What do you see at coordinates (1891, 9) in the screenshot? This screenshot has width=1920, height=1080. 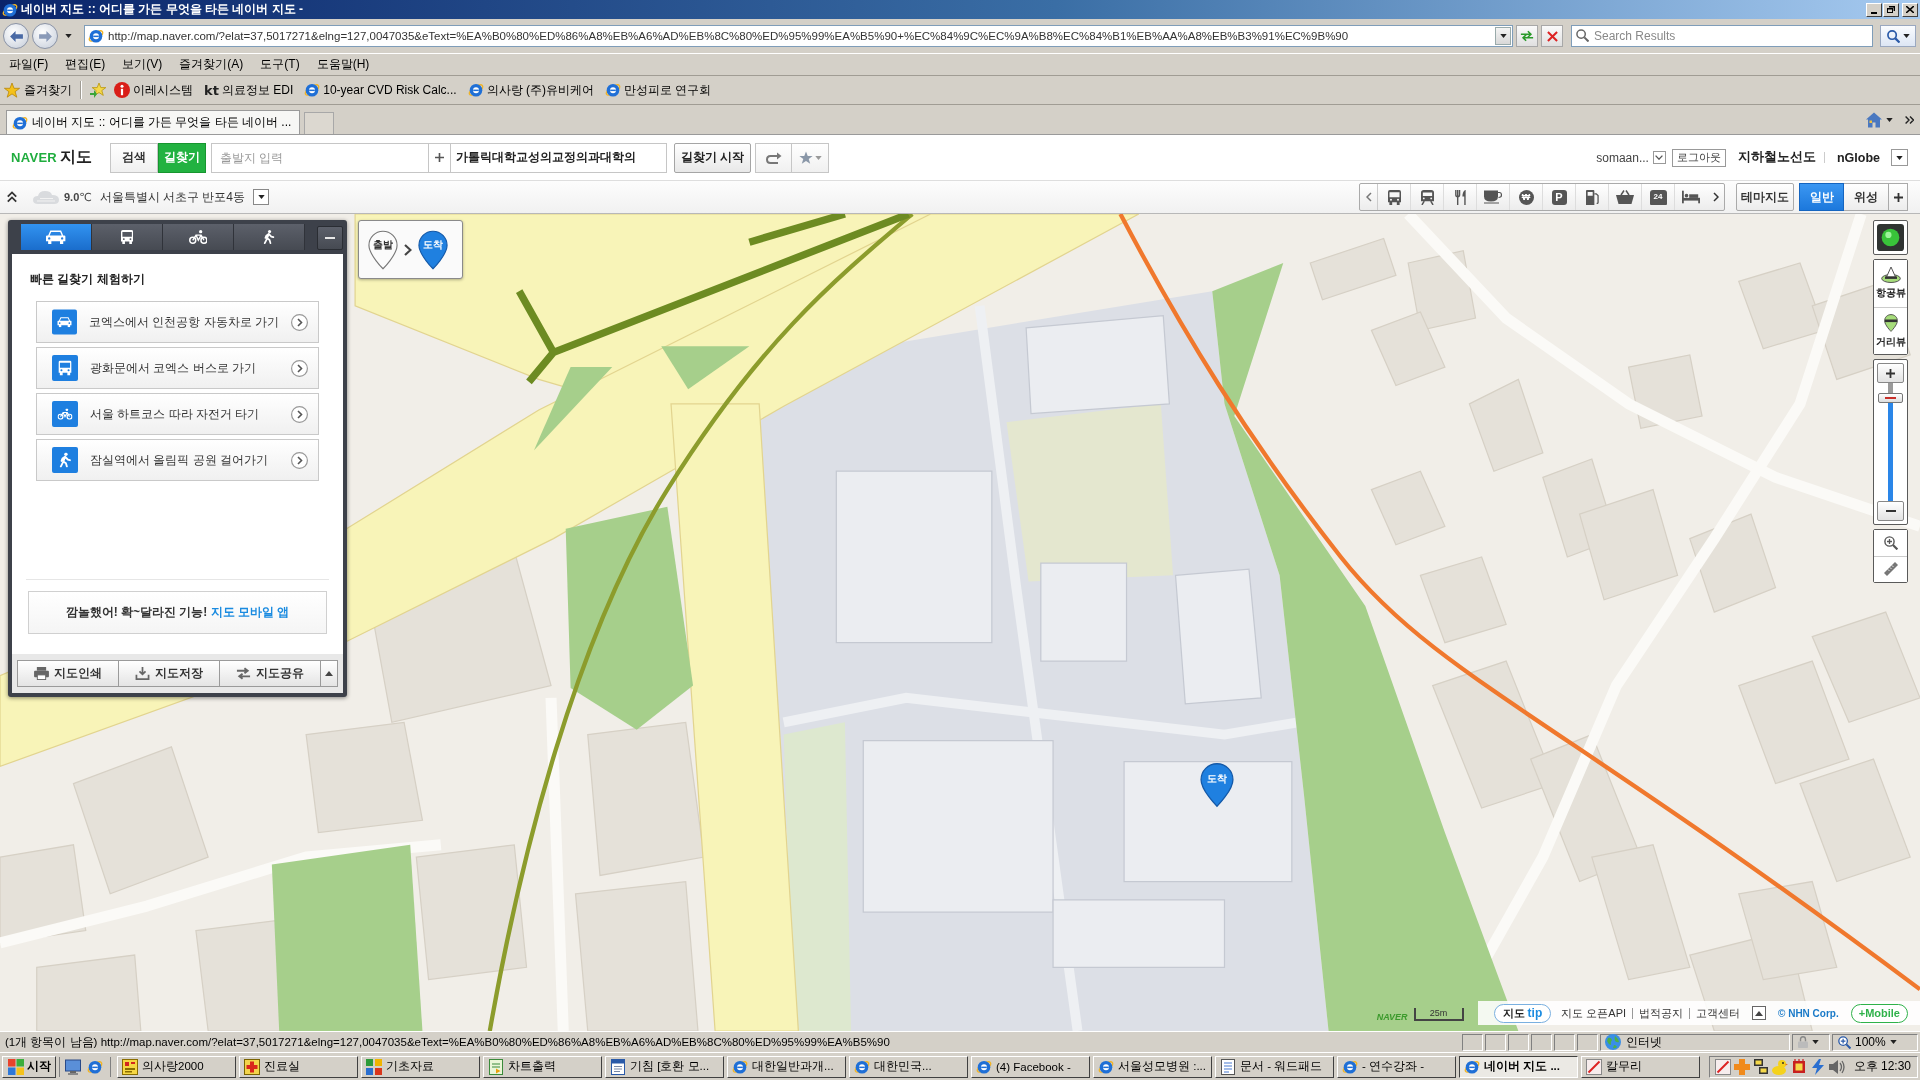 I see `restore-button` at bounding box center [1891, 9].